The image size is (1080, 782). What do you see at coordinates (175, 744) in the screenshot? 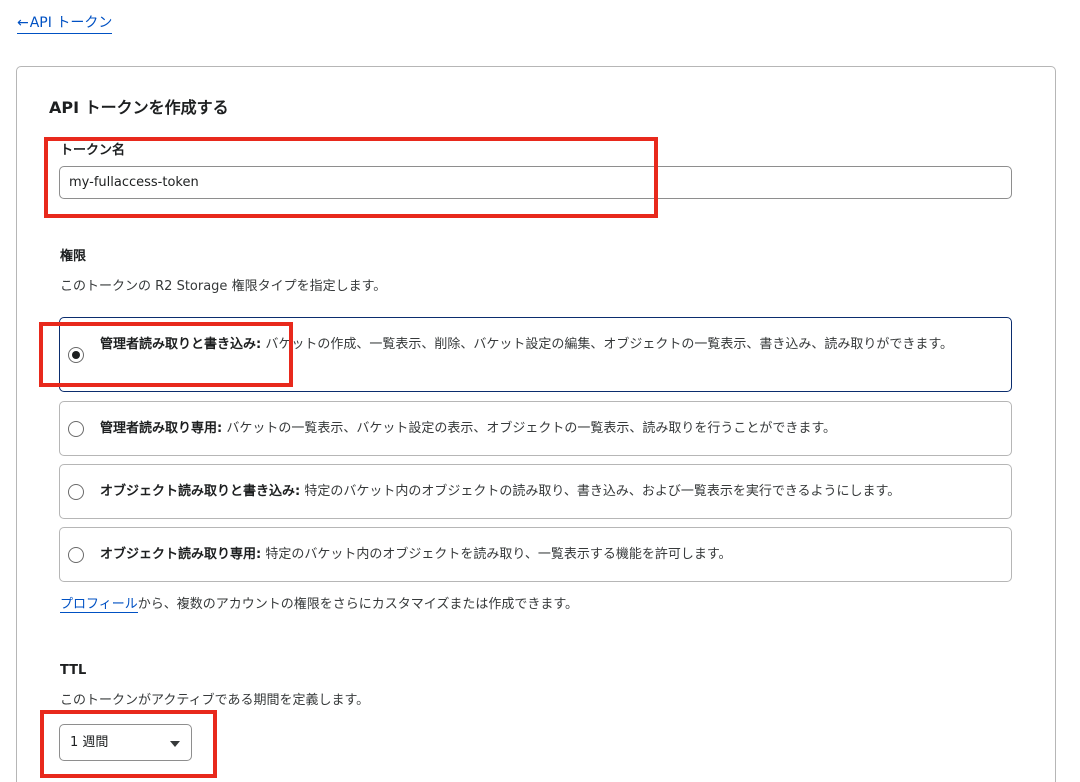
I see `caret-down-icon` at bounding box center [175, 744].